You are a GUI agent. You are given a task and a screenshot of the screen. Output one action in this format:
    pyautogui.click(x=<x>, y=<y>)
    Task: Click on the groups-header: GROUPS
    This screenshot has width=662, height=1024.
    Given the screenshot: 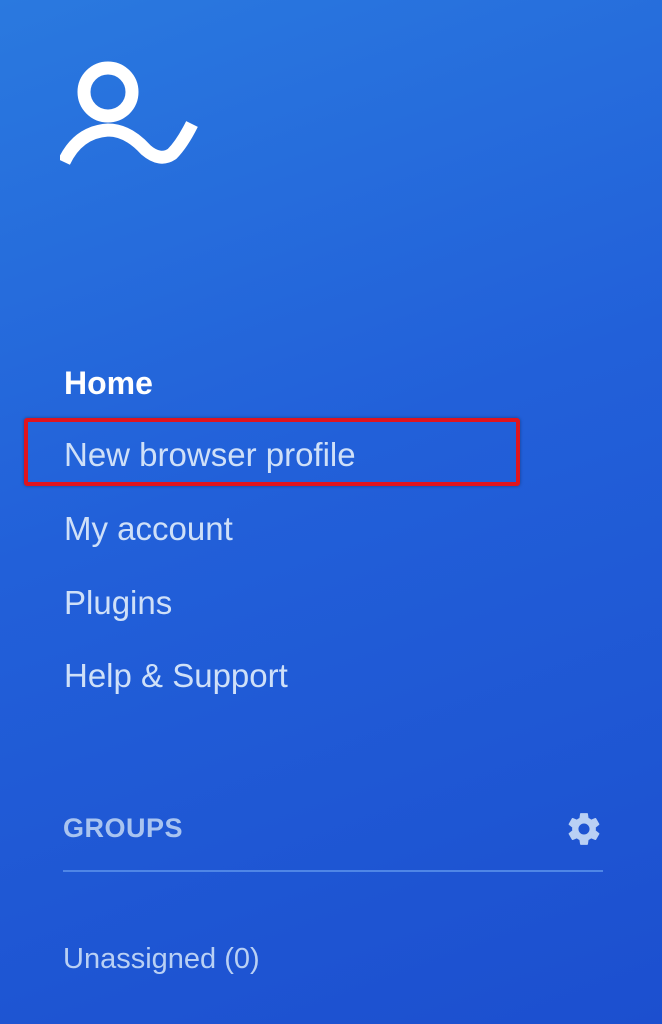 What is the action you would take?
    pyautogui.click(x=333, y=828)
    